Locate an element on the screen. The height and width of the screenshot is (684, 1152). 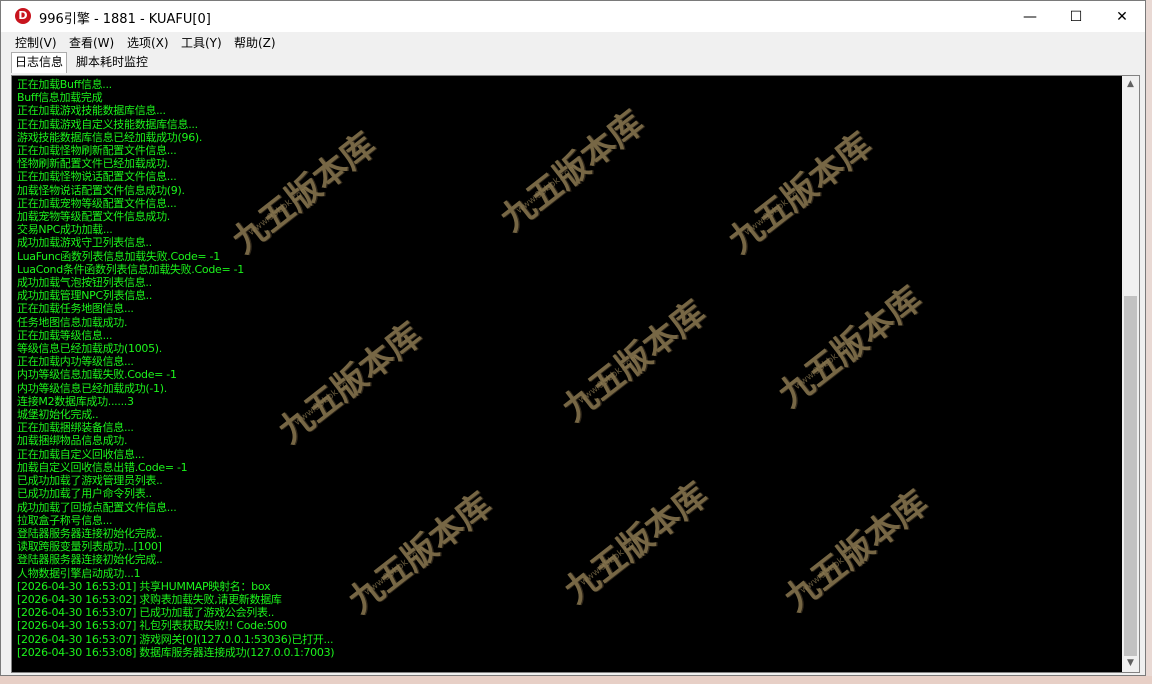
log-line: 任务地图信息加载成功. is located at coordinates (72, 322).